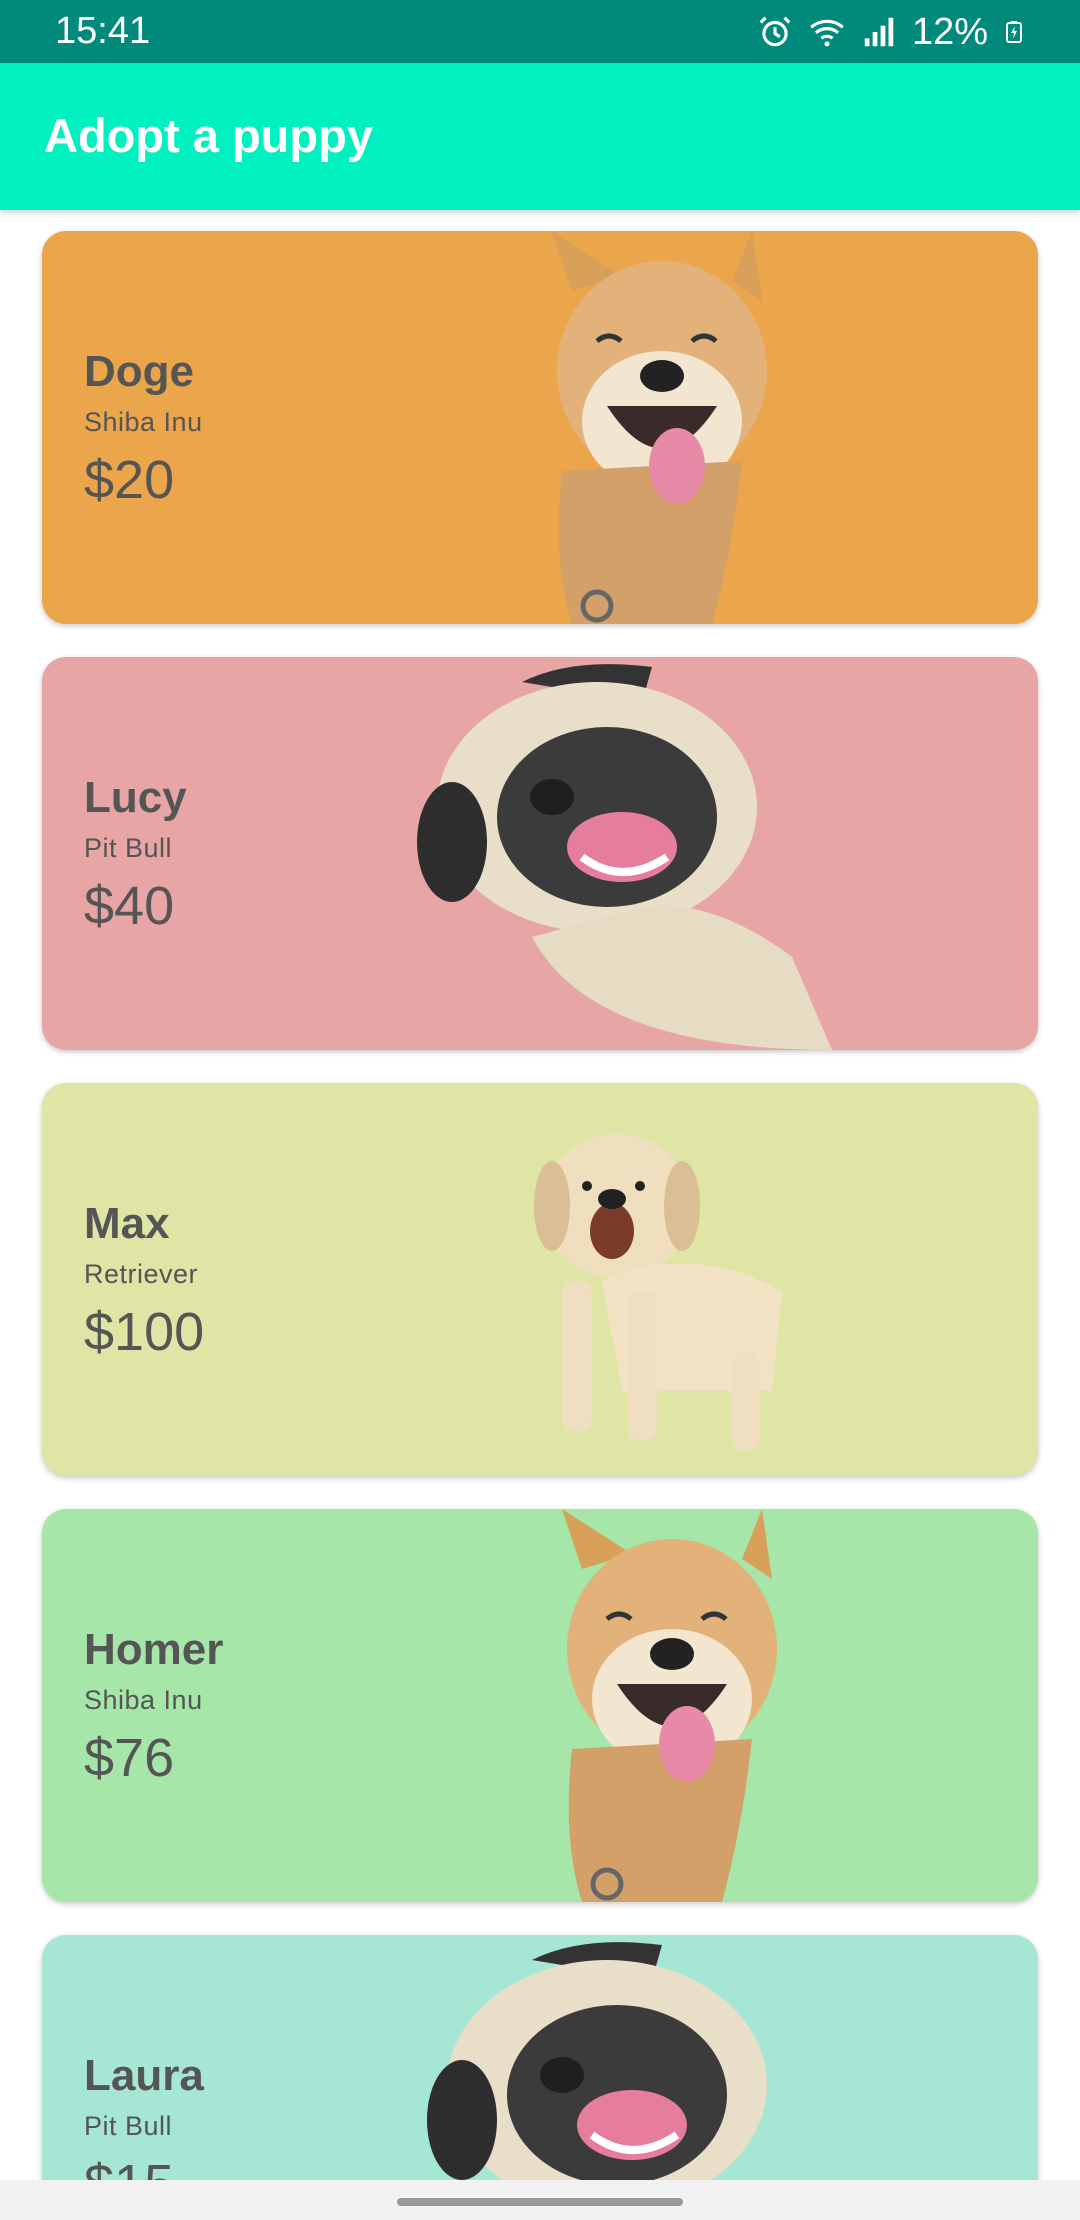 The width and height of the screenshot is (1080, 2220). I want to click on home-gesture-handle, so click(540, 2202).